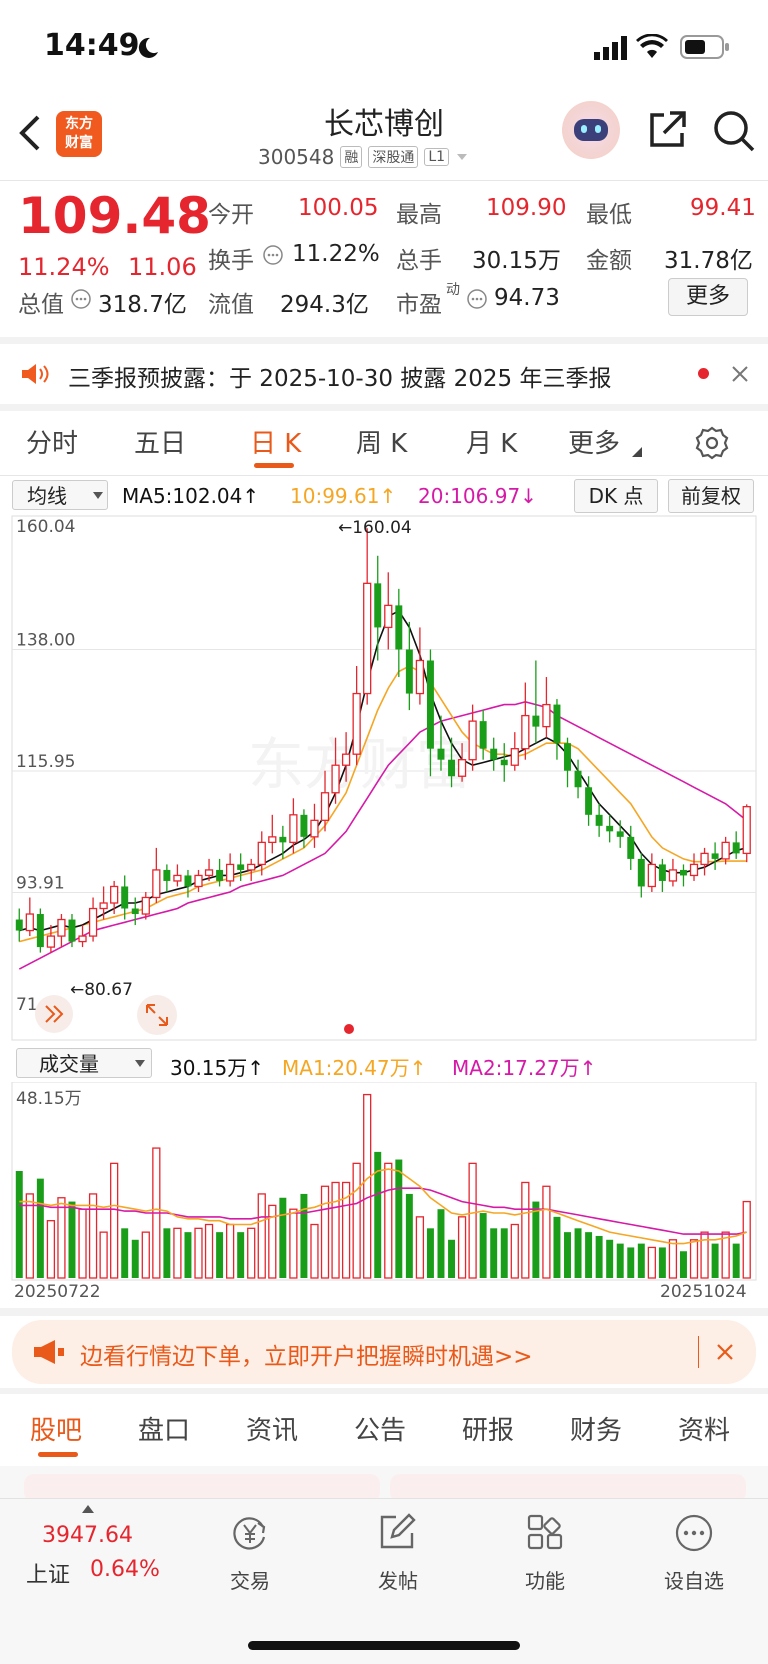 Image resolution: width=768 pixels, height=1664 pixels. I want to click on search-icon, so click(734, 131).